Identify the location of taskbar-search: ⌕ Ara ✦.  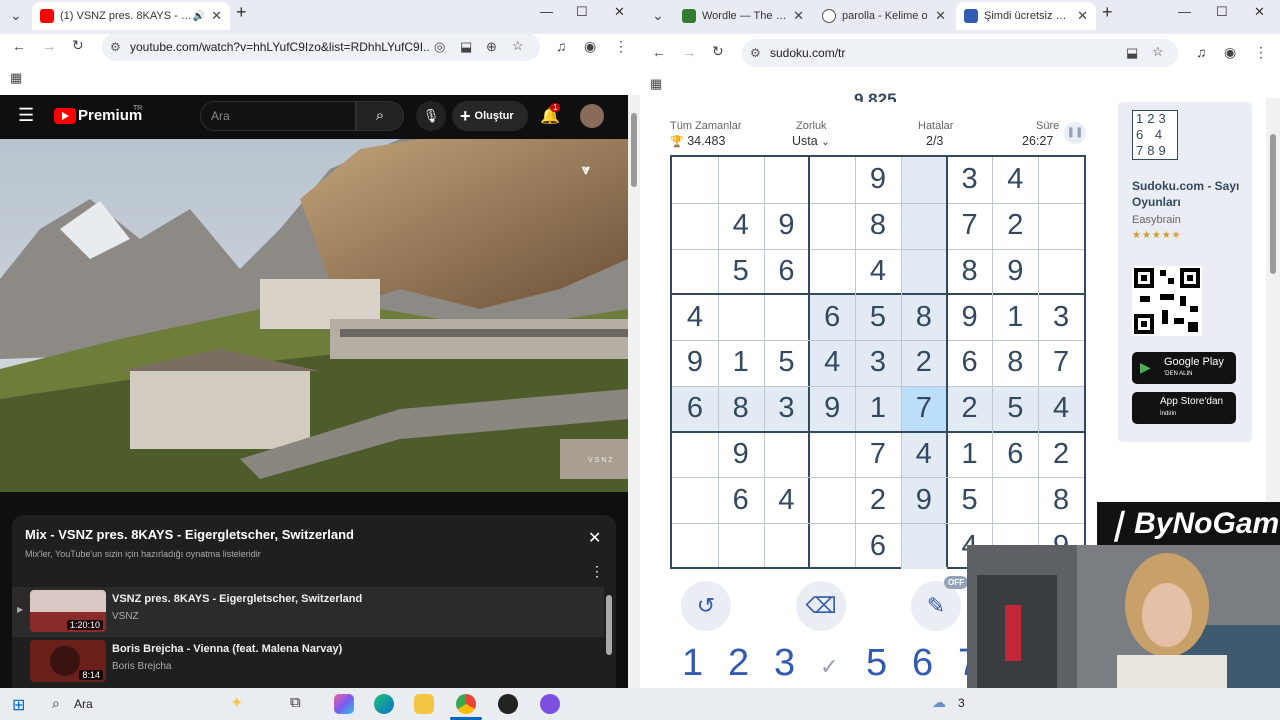
(143, 704).